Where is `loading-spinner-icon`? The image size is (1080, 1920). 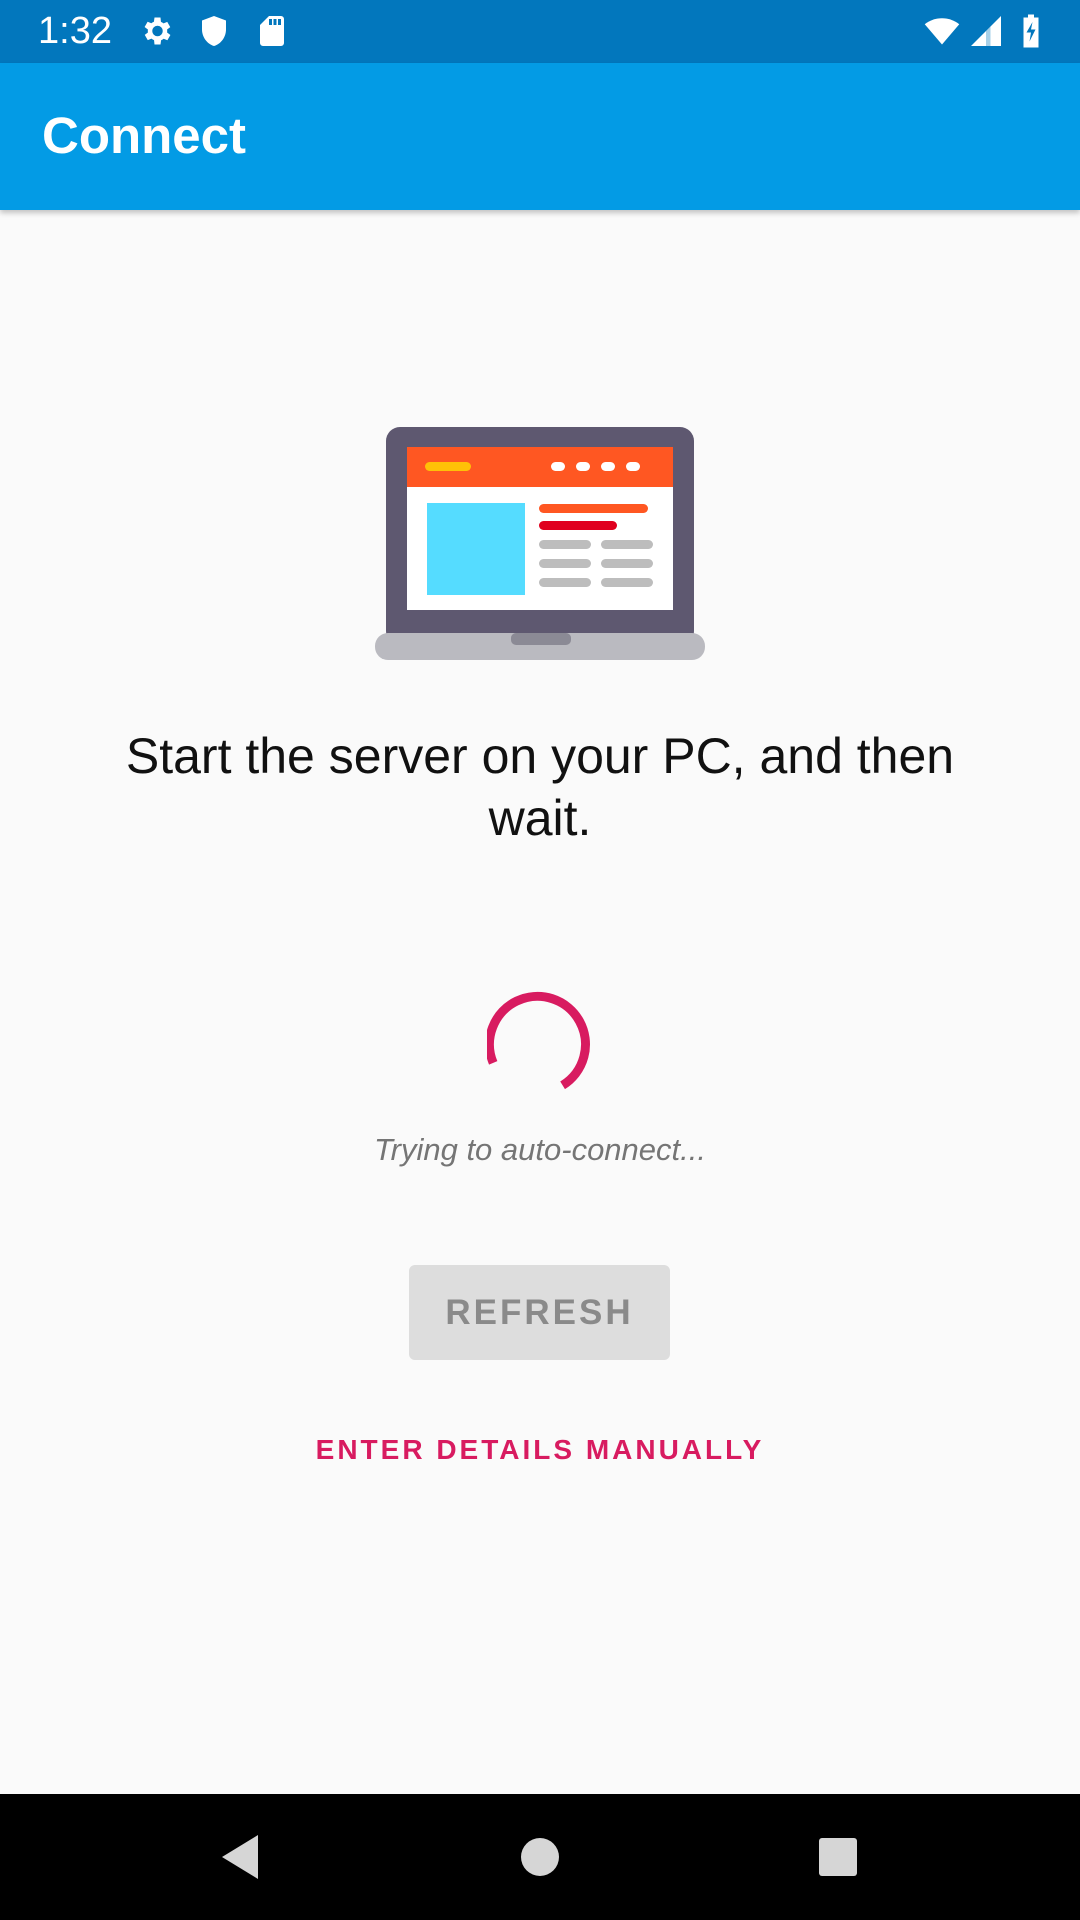 loading-spinner-icon is located at coordinates (538, 1040).